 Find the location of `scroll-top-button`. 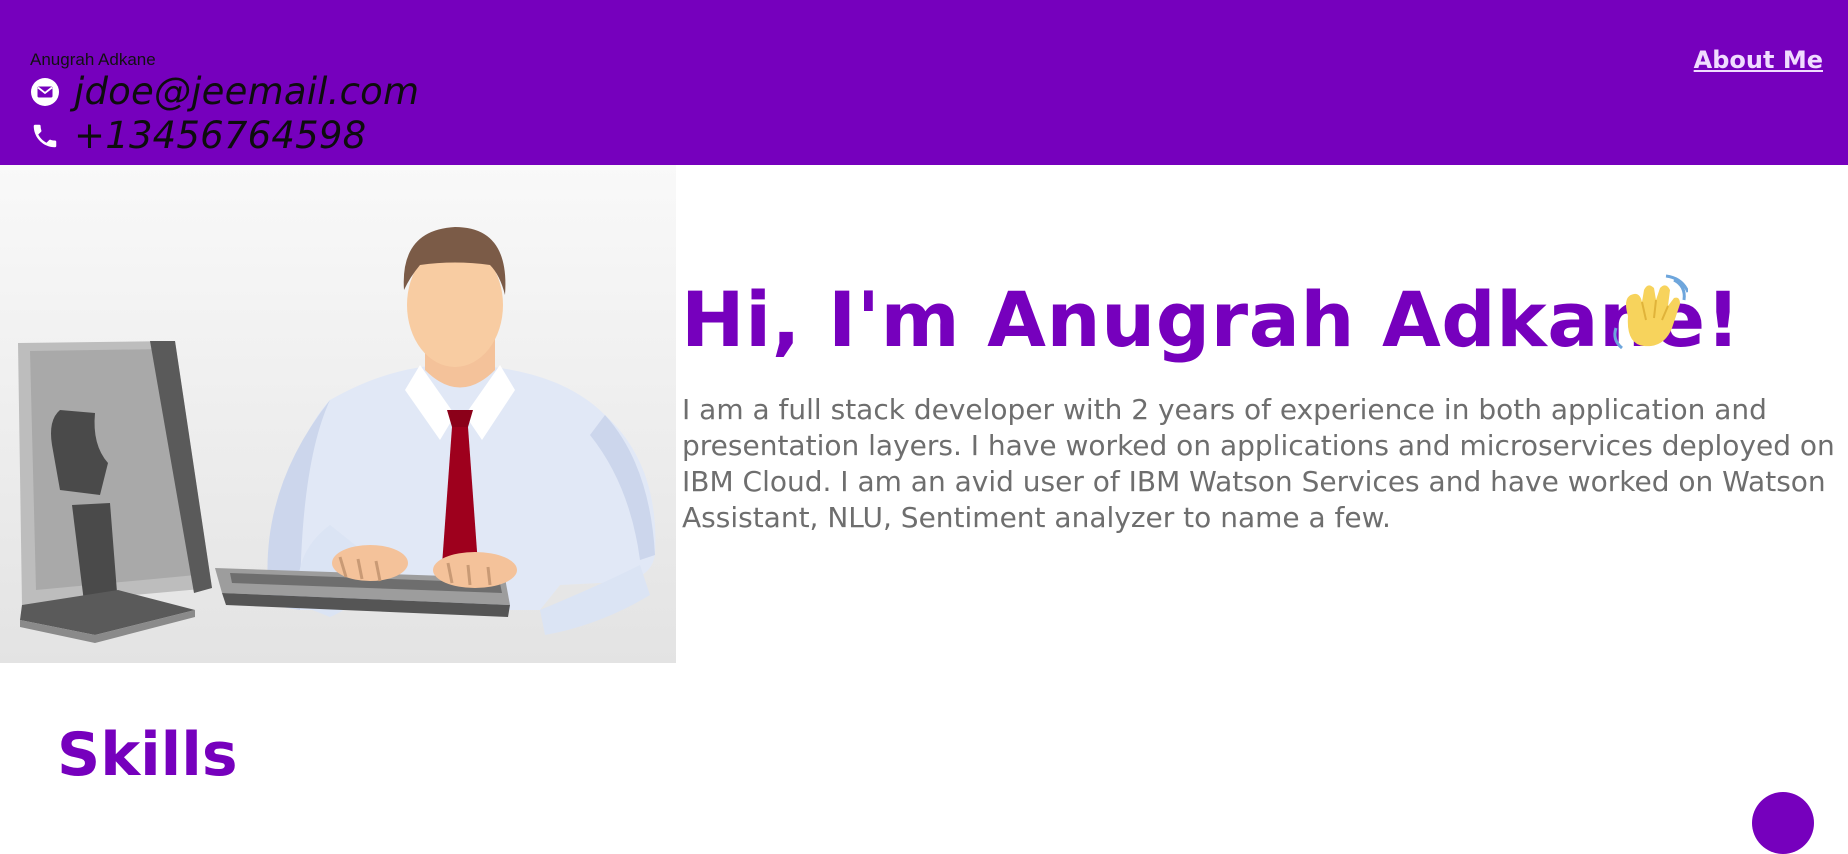

scroll-top-button is located at coordinates (1783, 823).